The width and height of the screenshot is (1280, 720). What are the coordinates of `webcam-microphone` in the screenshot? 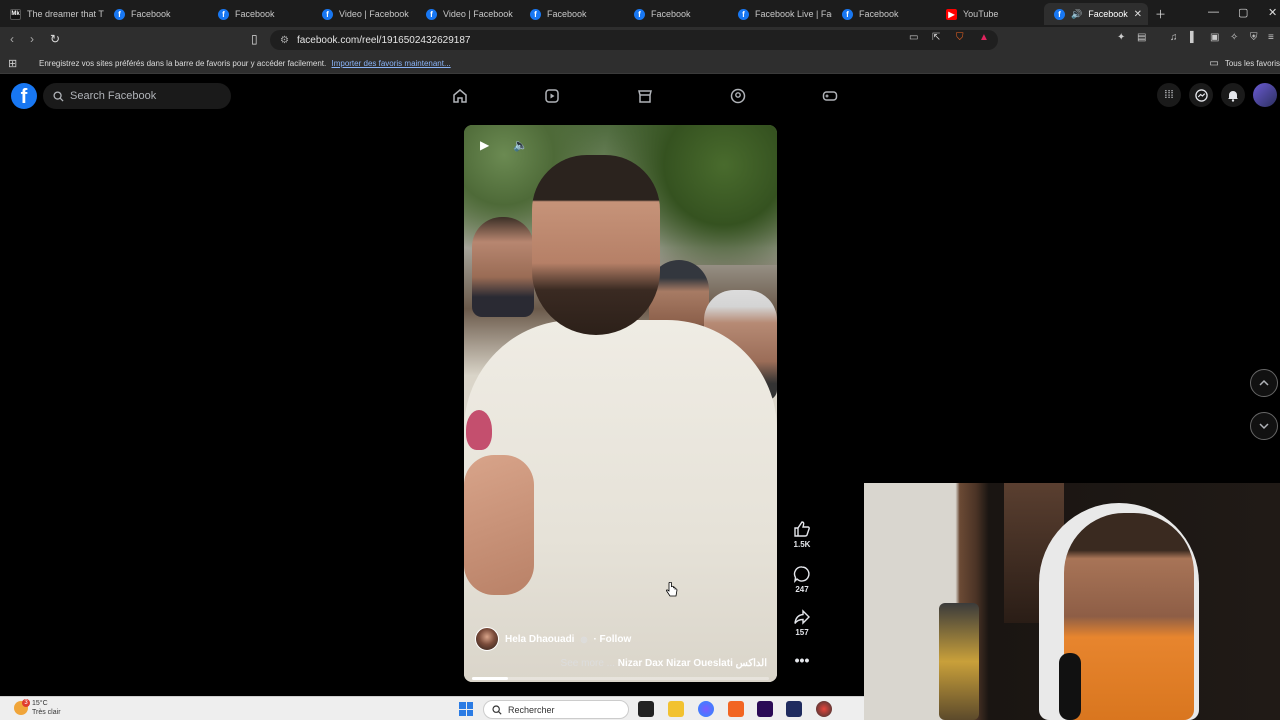 It's located at (1070, 686).